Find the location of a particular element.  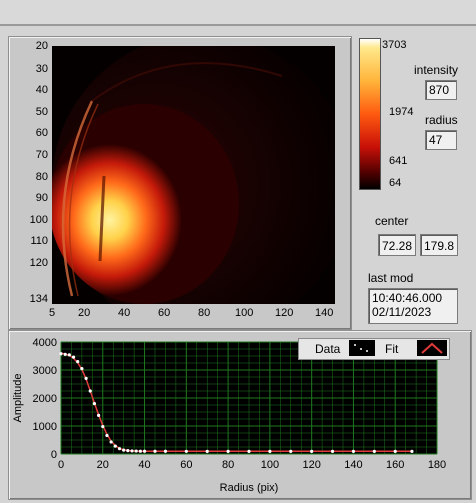

last-mod-date: 02/11/2023 is located at coordinates (402, 312).